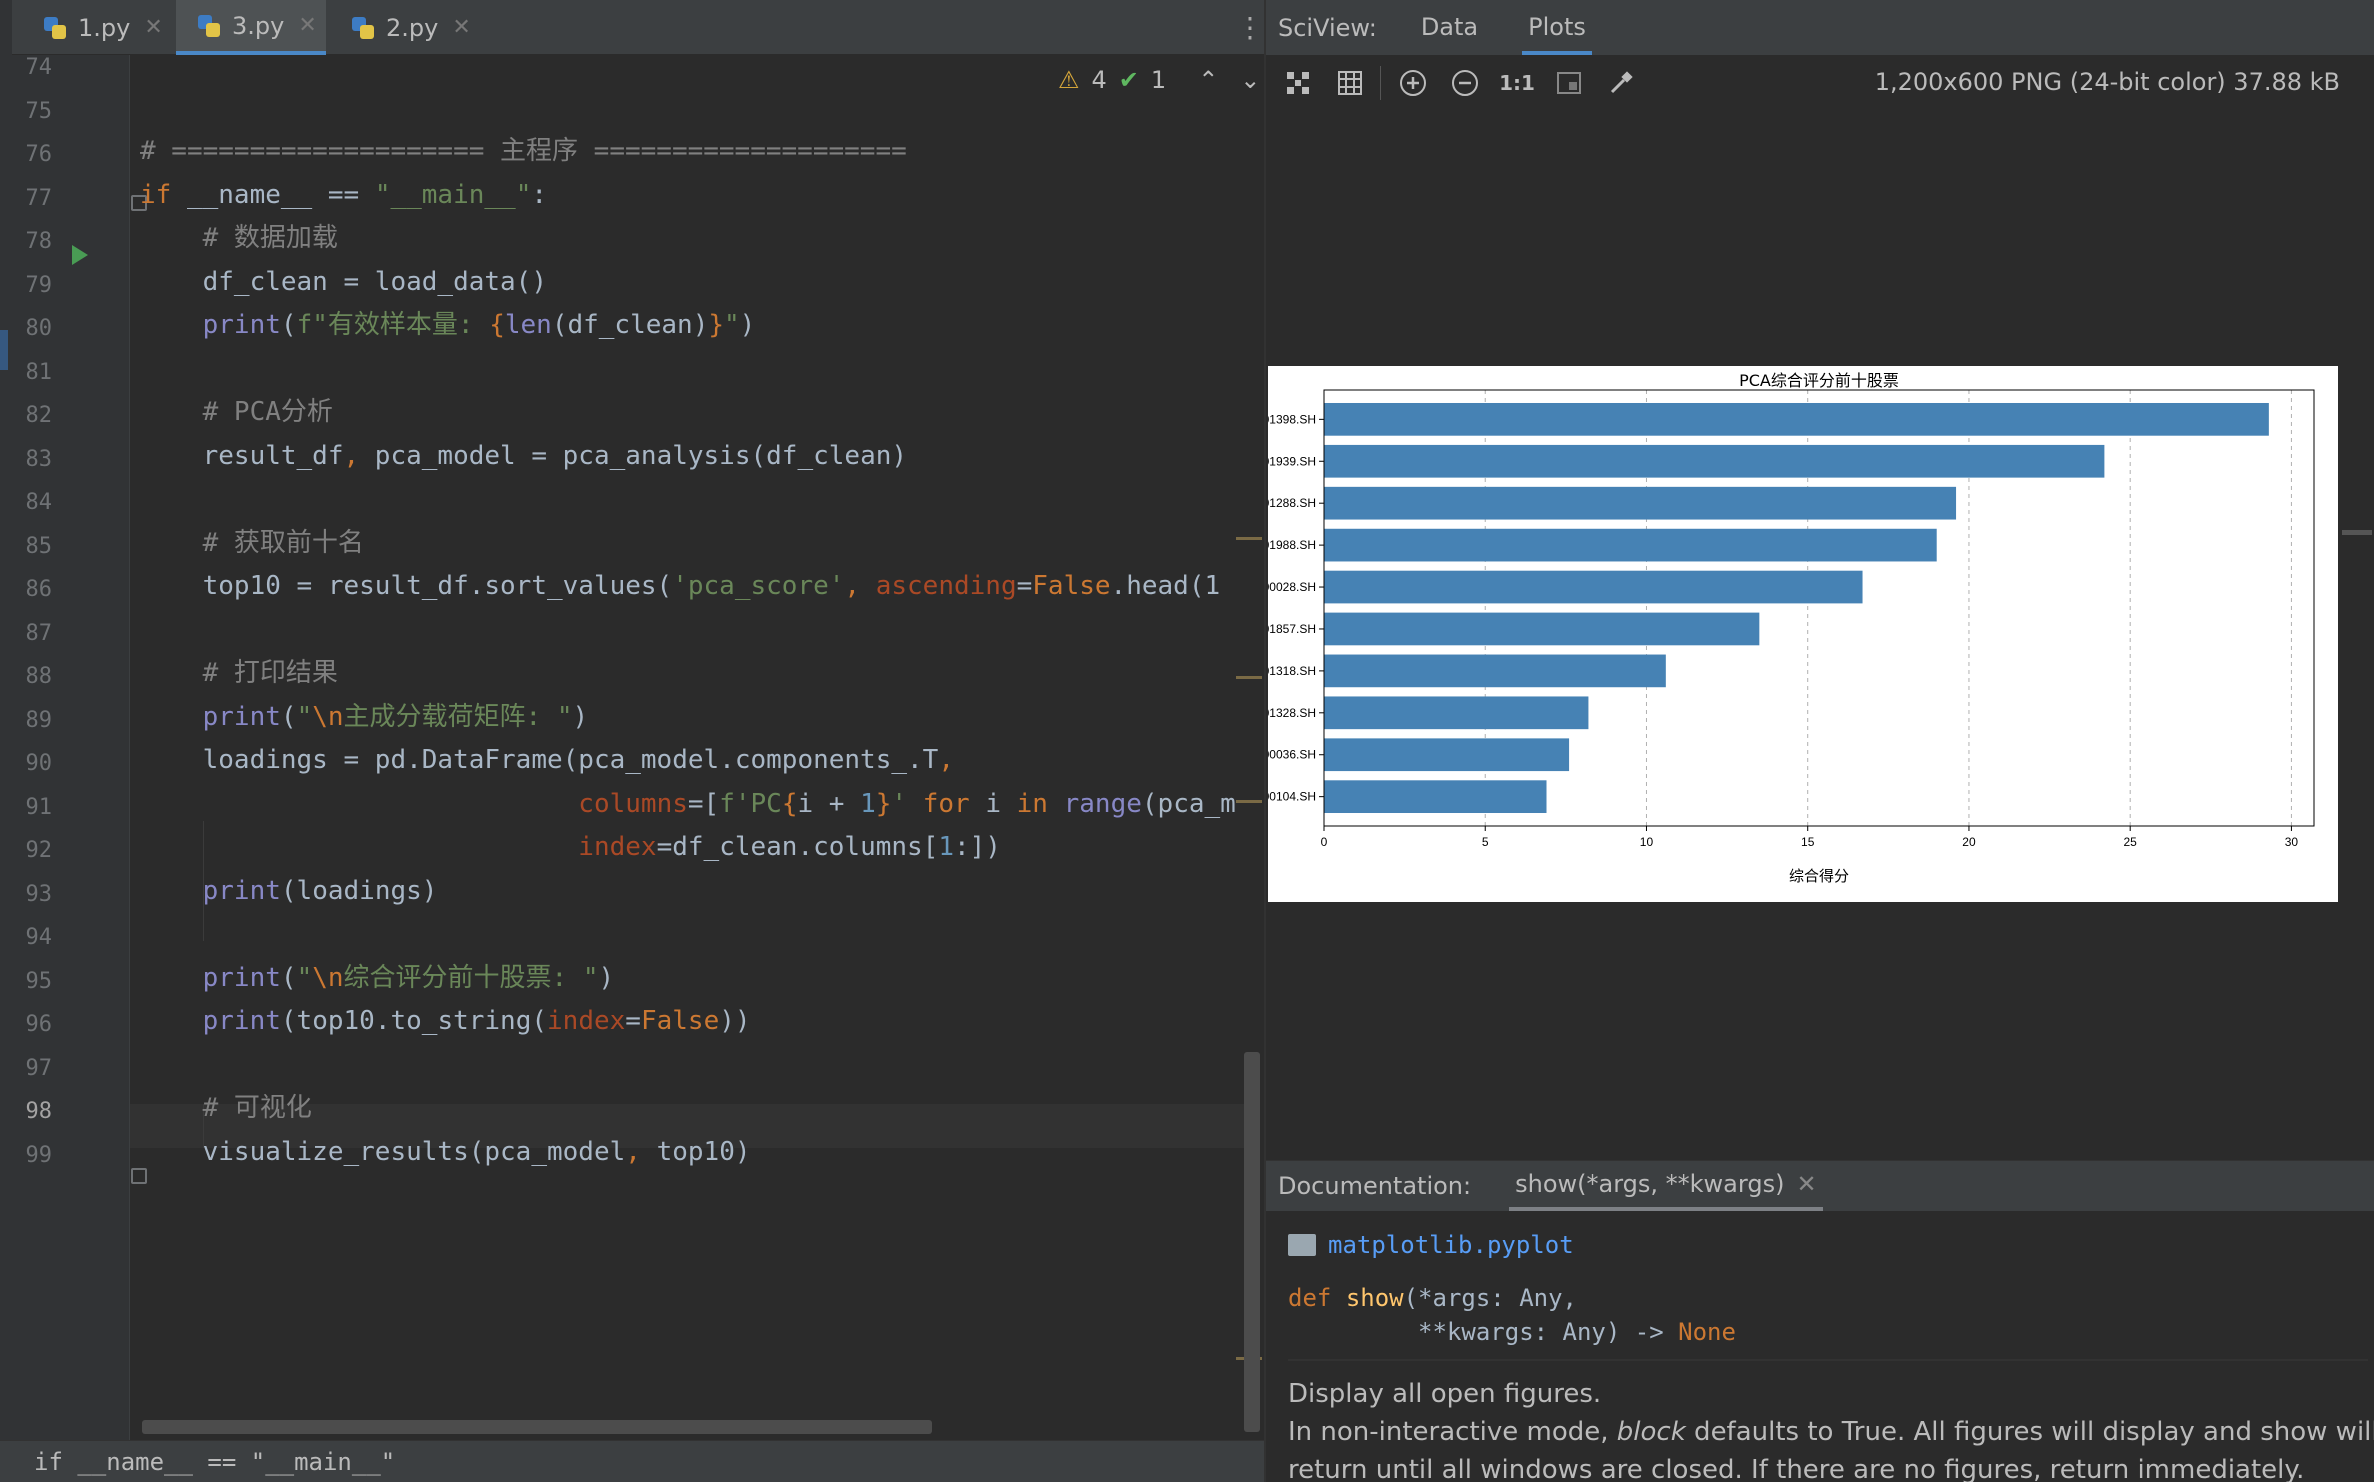 The image size is (2374, 1482). I want to click on tool-window-strip, so click(6, 741).